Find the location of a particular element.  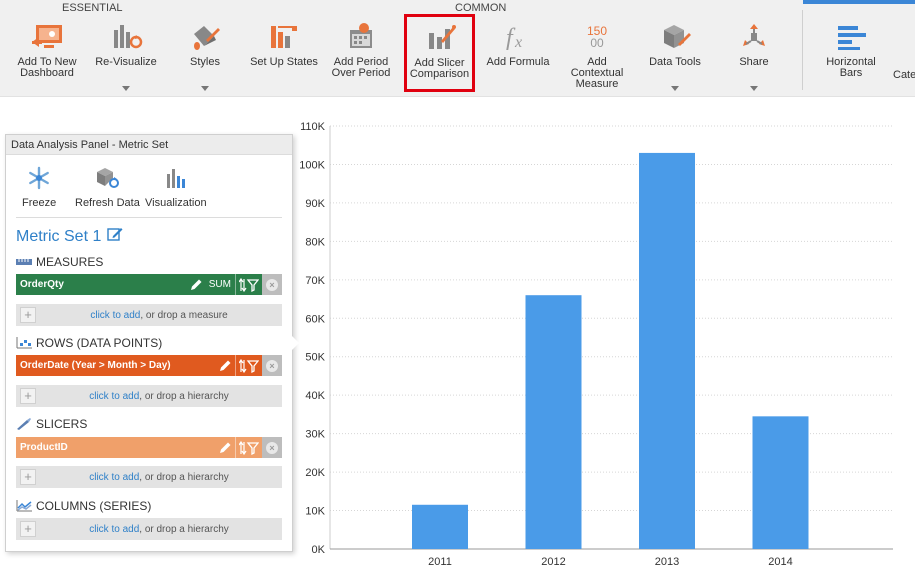

slicer-knife-icon is located at coordinates (24, 424).